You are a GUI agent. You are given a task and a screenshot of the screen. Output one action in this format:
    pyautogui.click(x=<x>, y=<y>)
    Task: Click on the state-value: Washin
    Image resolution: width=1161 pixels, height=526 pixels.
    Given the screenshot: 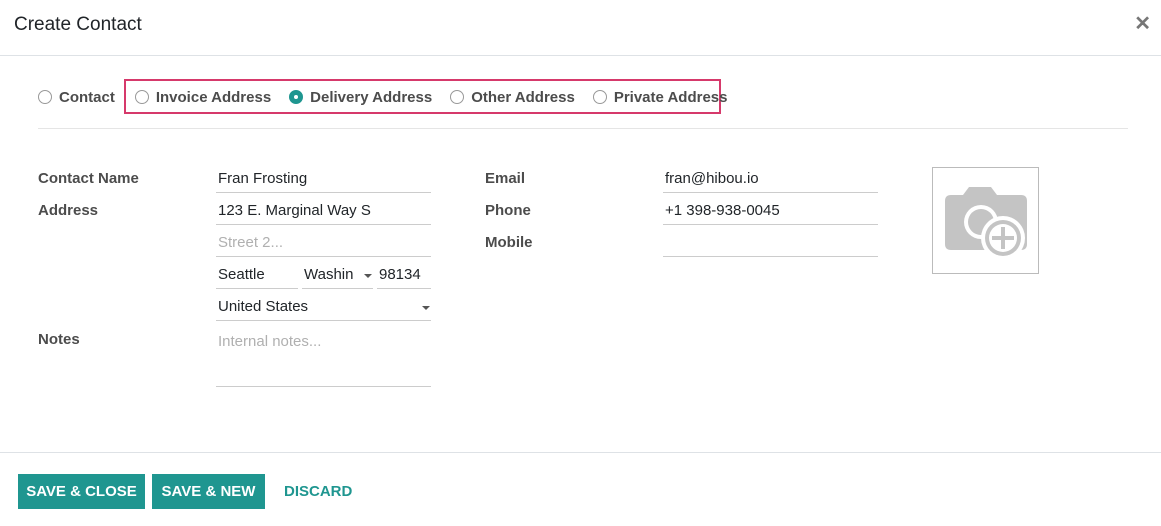 What is the action you would take?
    pyautogui.click(x=329, y=274)
    